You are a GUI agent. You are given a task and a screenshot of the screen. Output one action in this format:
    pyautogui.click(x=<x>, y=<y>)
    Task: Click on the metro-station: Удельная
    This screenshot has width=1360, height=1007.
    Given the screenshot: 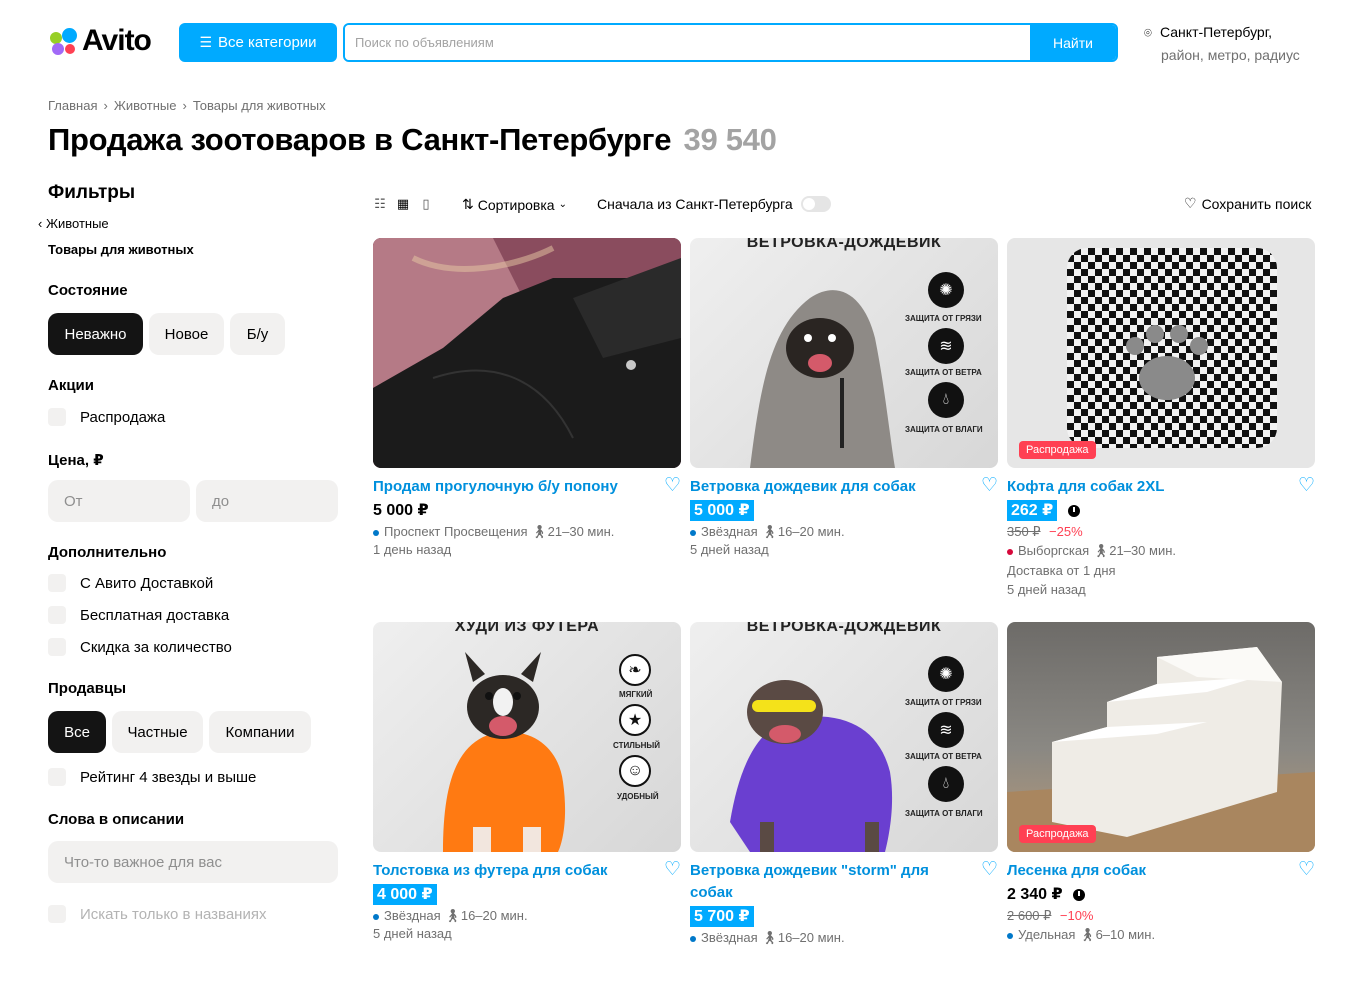 What is the action you would take?
    pyautogui.click(x=1047, y=934)
    